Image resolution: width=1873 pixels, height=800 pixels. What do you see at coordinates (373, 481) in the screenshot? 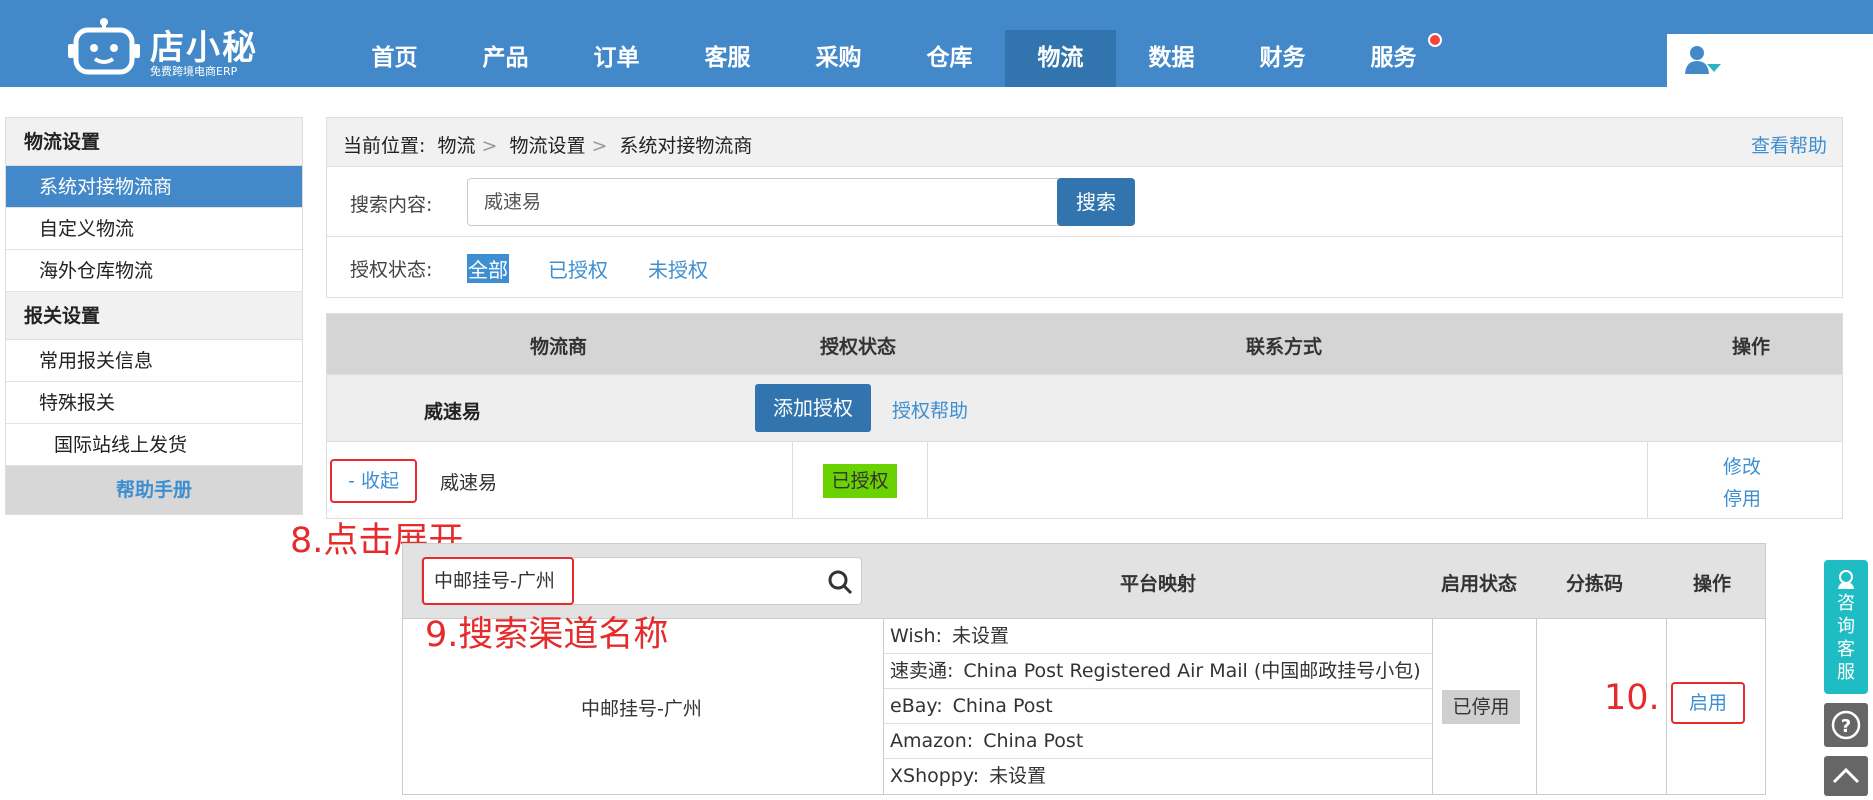
I see `collapse-toggle-button: - 收起` at bounding box center [373, 481].